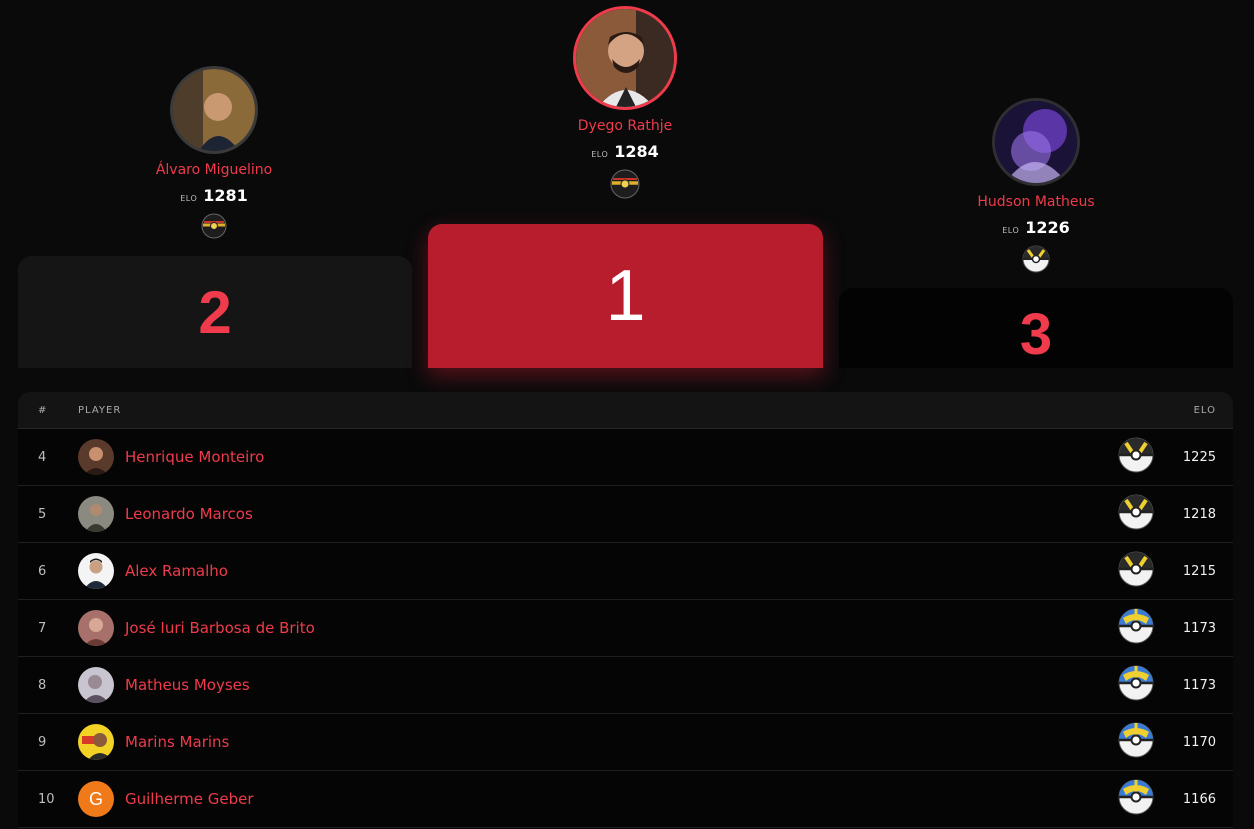 Image resolution: width=1254 pixels, height=829 pixels. I want to click on avatar-initial: G, so click(95, 798).